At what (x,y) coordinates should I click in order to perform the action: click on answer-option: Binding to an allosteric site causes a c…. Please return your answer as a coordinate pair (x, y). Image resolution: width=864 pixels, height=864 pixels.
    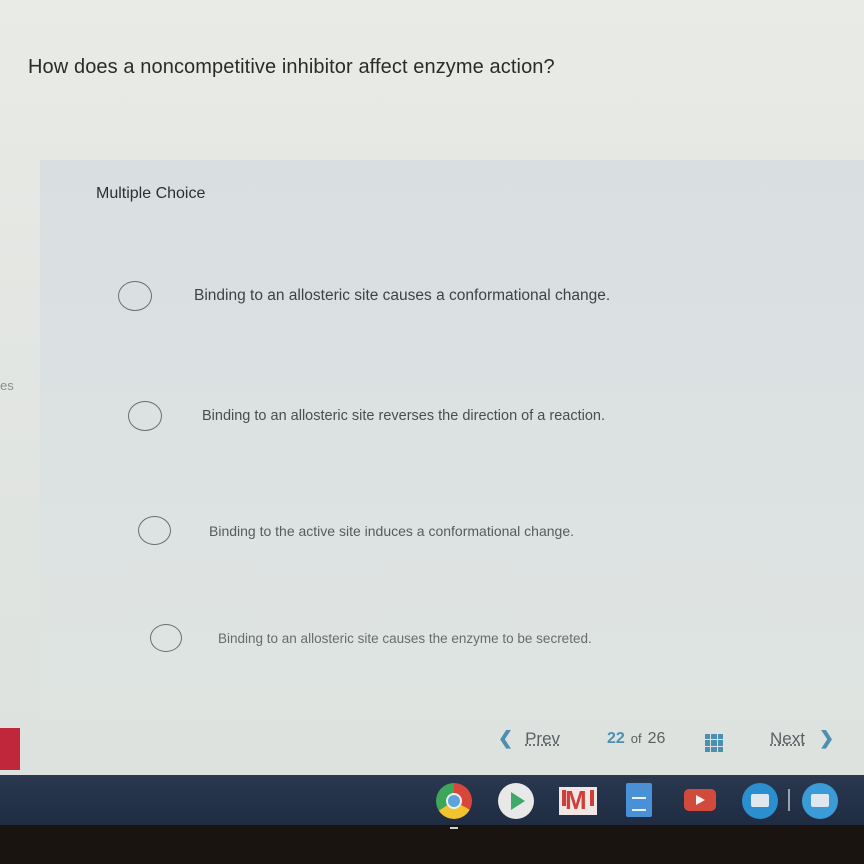
    Looking at the image, I should click on (364, 296).